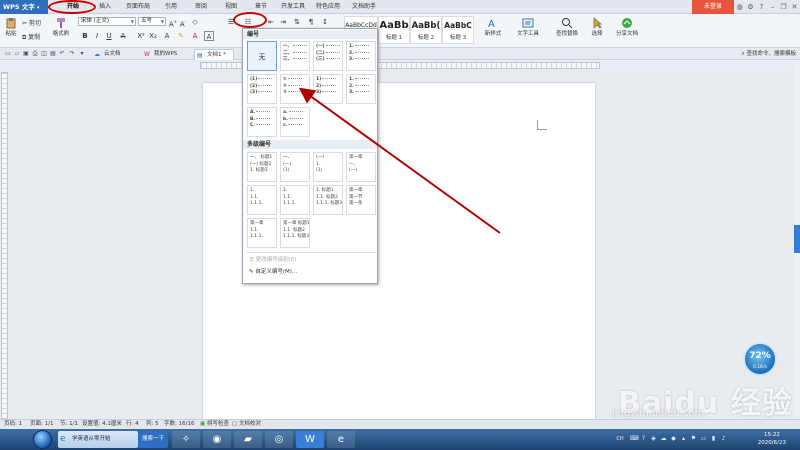 The image size is (800, 450). I want to click on select-button: 选择, so click(597, 27).